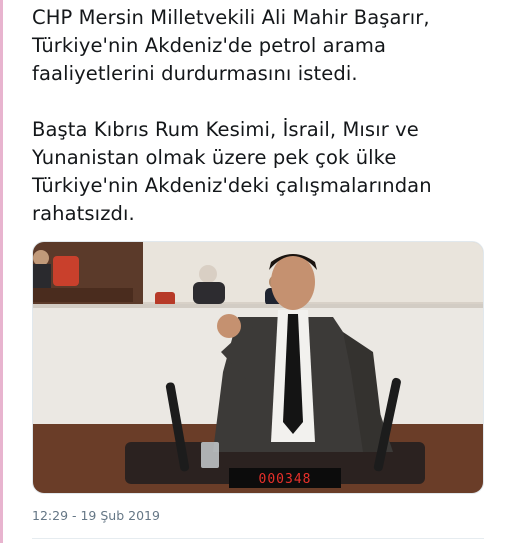  Describe the element at coordinates (96, 515) in the screenshot. I see `tweet-timestamp: 12:29 - 19 Şub 2019` at that location.